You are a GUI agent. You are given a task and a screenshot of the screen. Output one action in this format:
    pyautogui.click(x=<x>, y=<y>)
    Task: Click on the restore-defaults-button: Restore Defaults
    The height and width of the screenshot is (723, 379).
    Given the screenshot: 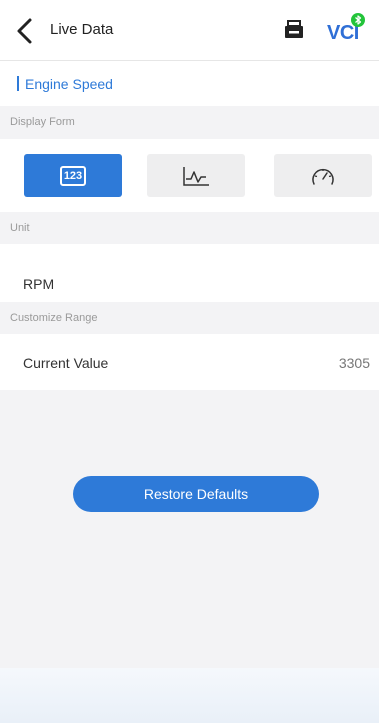 What is the action you would take?
    pyautogui.click(x=196, y=494)
    